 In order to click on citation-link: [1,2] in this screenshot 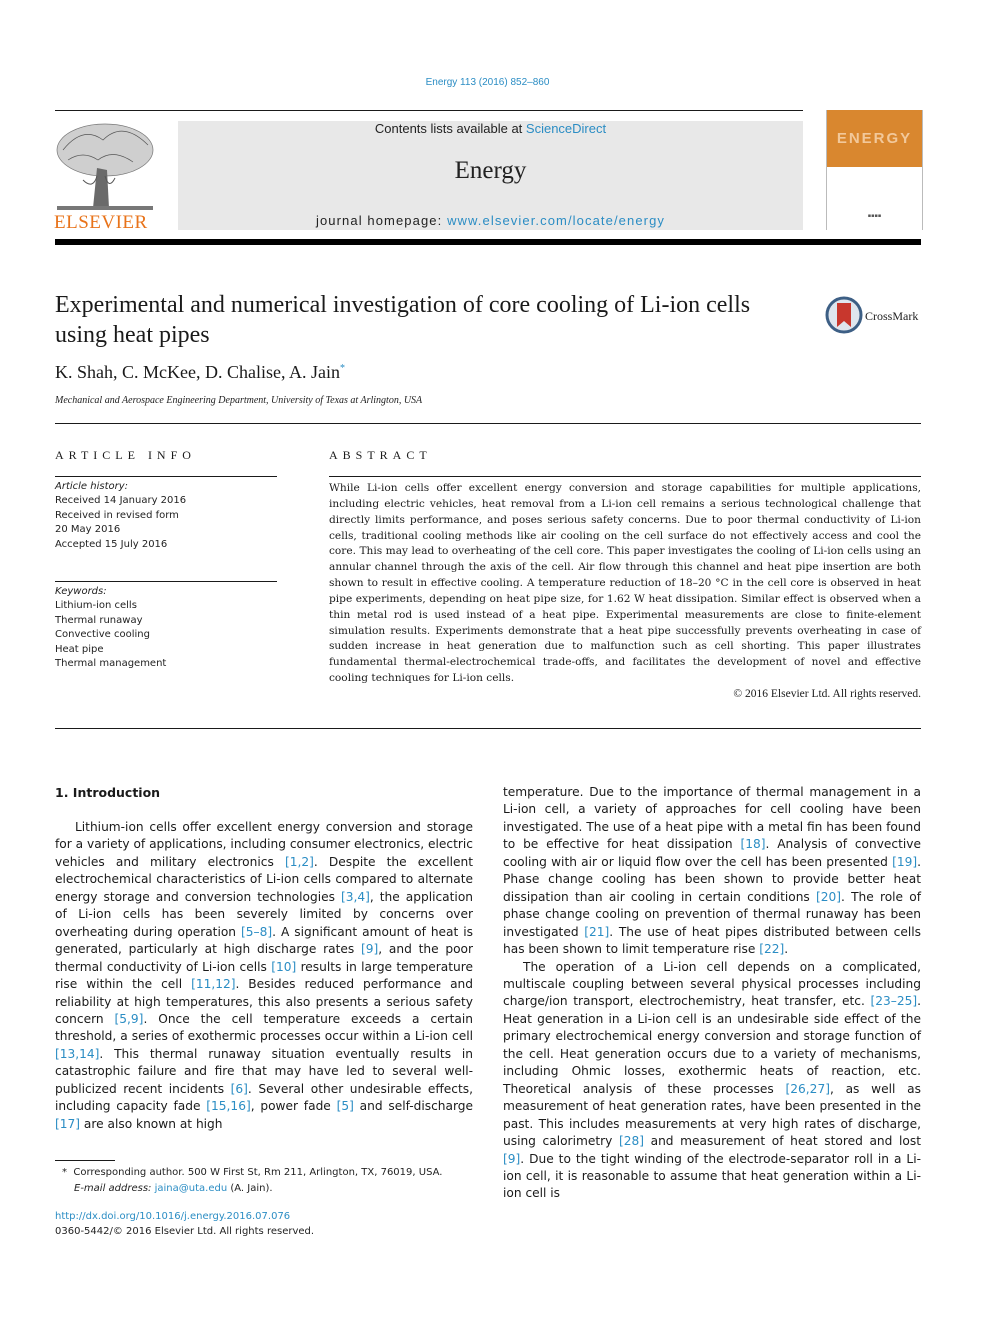, I will do `click(299, 862)`.